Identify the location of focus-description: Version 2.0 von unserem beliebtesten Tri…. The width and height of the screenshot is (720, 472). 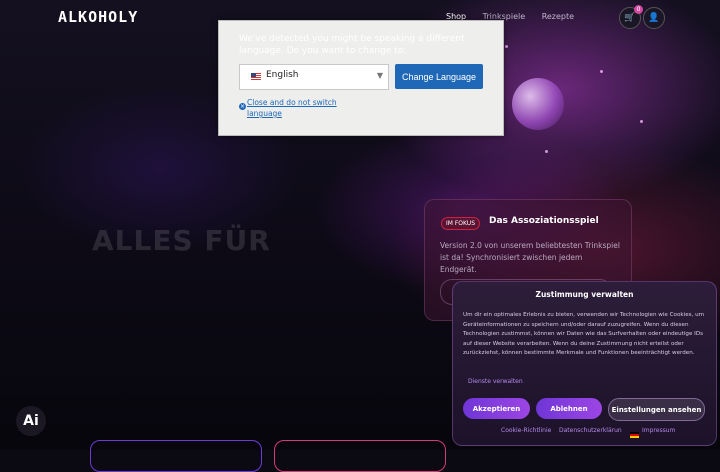
(530, 257).